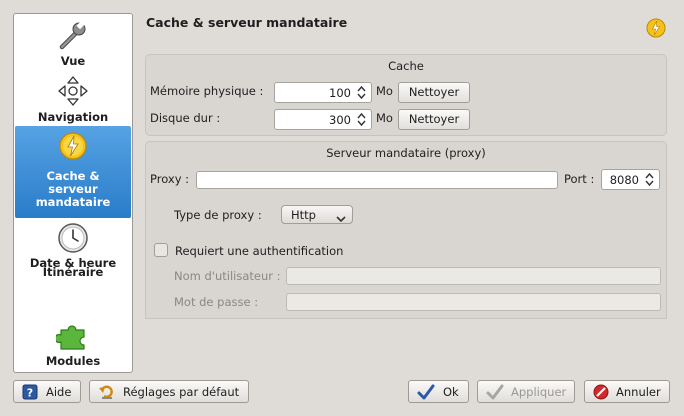 This screenshot has height=416, width=684. I want to click on sidebar-item-itineraire: Itinéraire, so click(73, 275).